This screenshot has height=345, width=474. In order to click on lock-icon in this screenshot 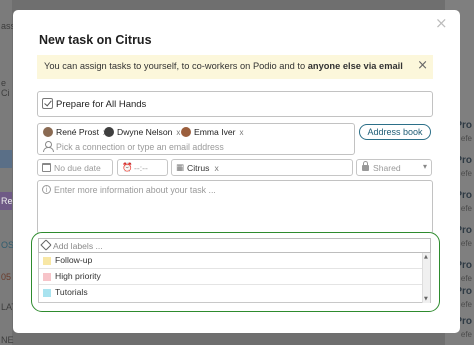, I will do `click(365, 166)`.